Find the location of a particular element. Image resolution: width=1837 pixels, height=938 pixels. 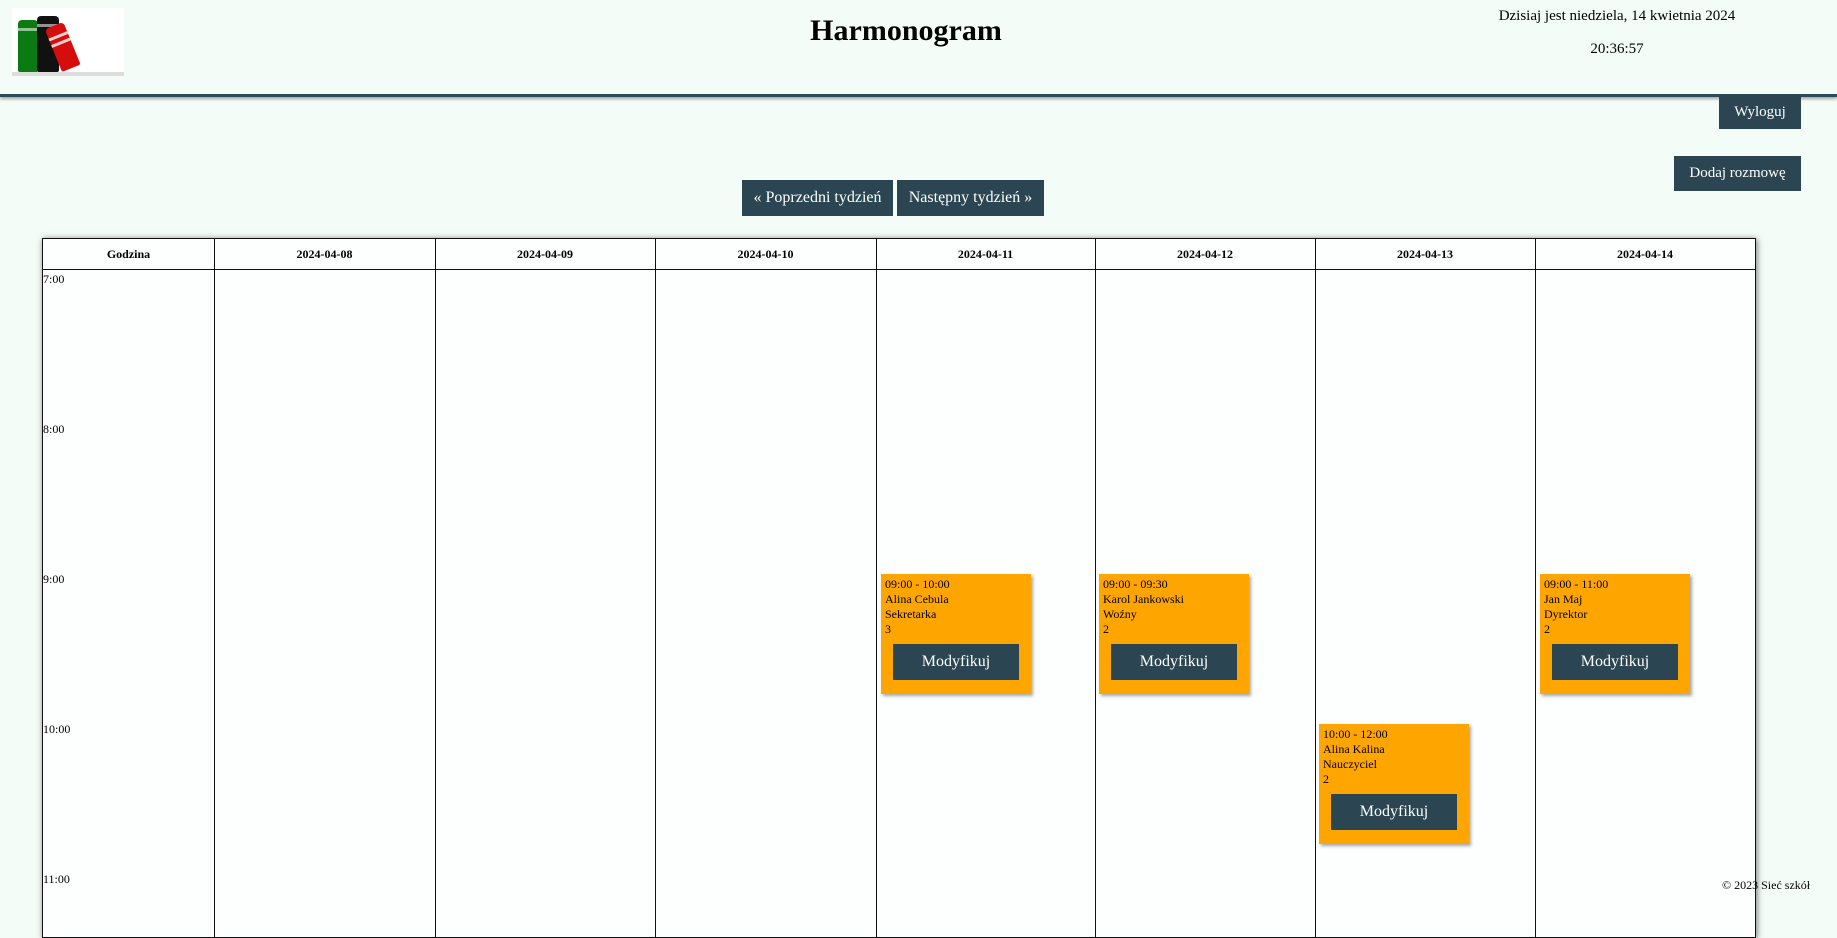

previous-week-button: « Poprzedni tydzień is located at coordinates (817, 198).